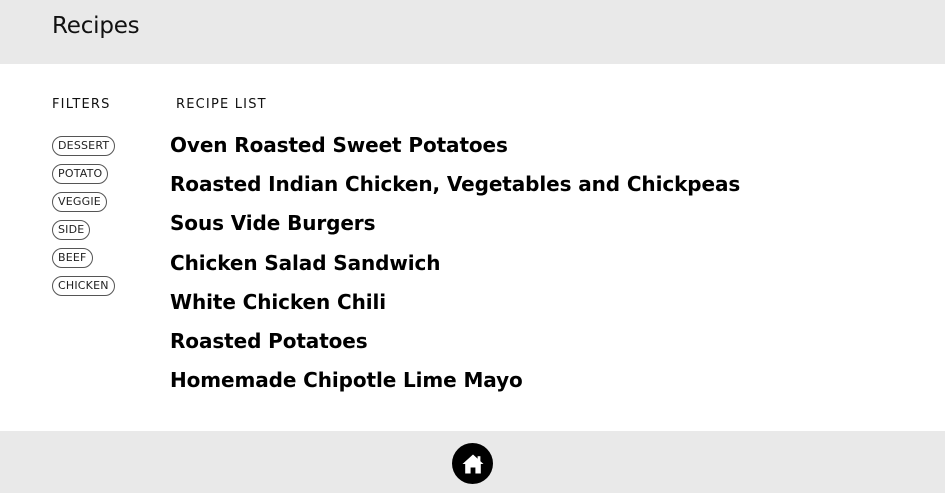  What do you see at coordinates (71, 230) in the screenshot?
I see `filter-tag-side: SIDE` at bounding box center [71, 230].